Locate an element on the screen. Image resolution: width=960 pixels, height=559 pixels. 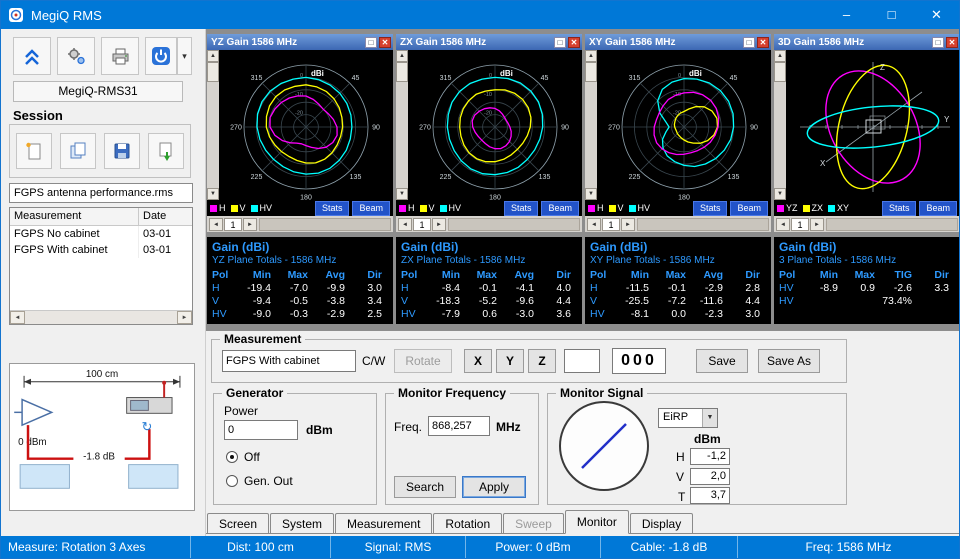
rotate-button: Rotate is located at coordinates (423, 361).